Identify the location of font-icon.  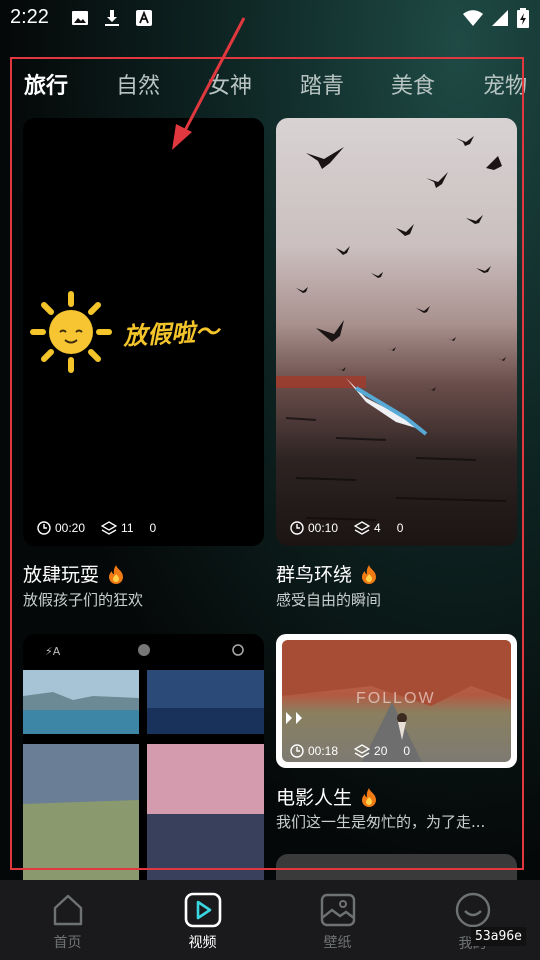
(144, 18).